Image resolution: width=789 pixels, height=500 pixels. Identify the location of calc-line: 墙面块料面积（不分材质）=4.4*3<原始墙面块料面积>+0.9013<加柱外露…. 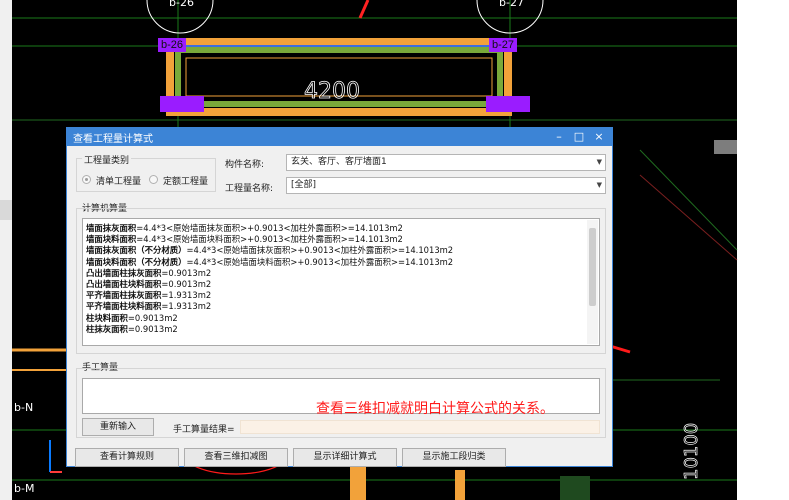
(270, 261).